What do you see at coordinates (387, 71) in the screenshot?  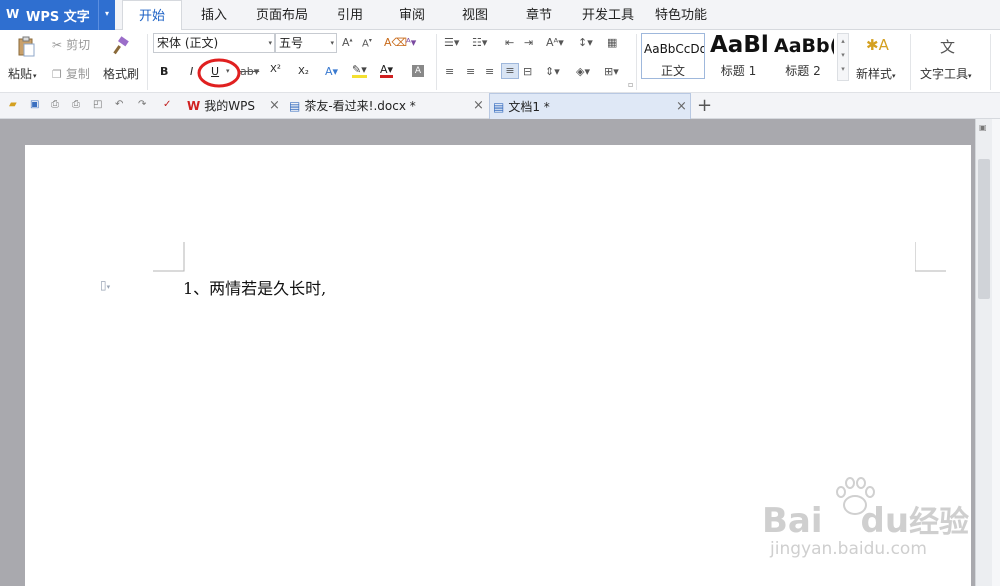 I see `font-color-icon: A▾` at bounding box center [387, 71].